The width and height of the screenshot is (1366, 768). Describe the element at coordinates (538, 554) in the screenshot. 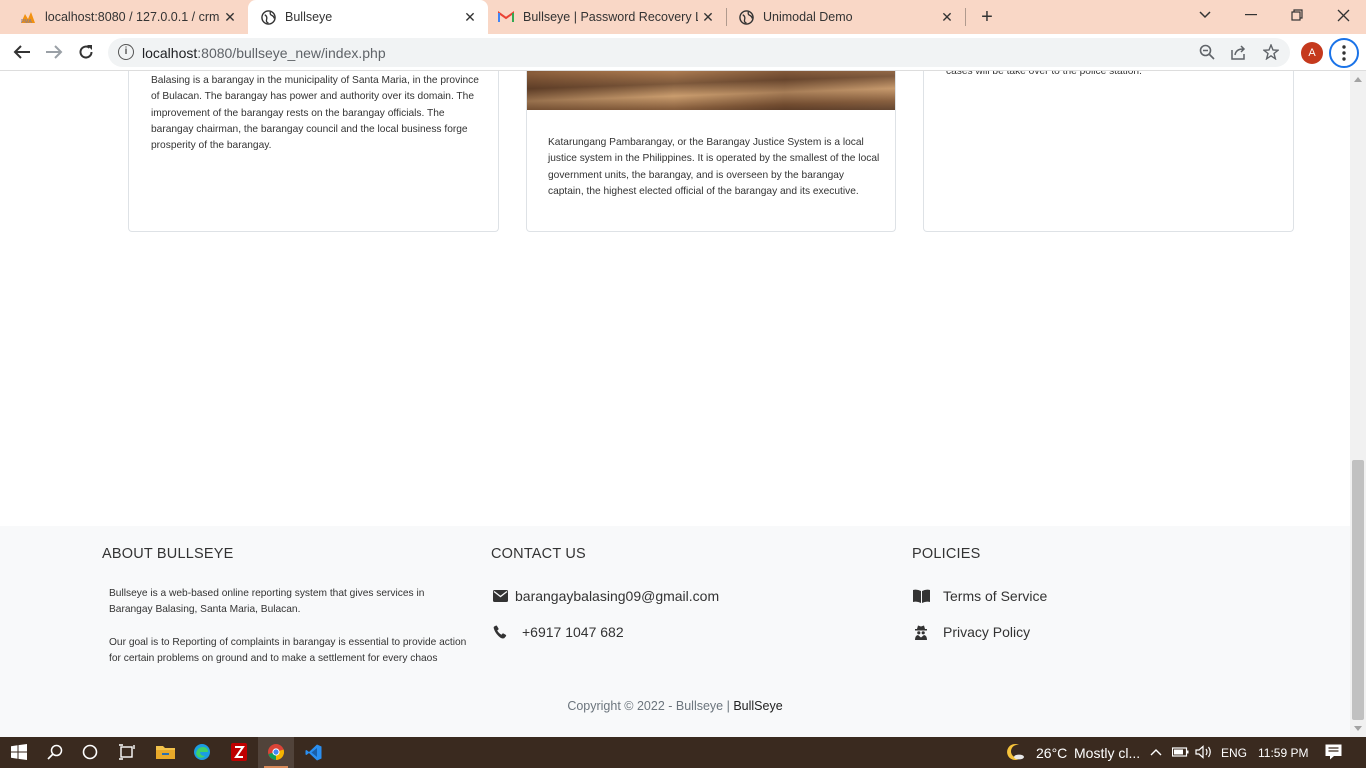

I see `contact-heading: CONTACT US` at that location.